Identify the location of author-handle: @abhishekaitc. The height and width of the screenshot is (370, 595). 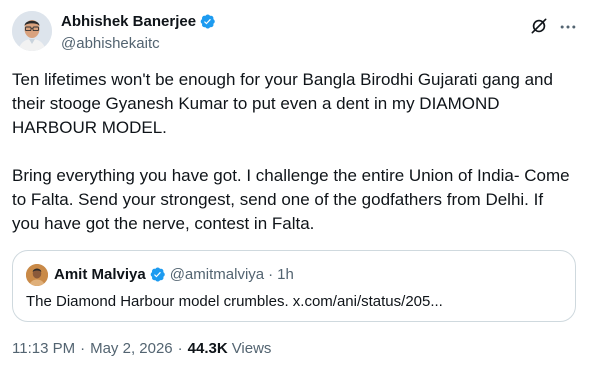
(110, 43).